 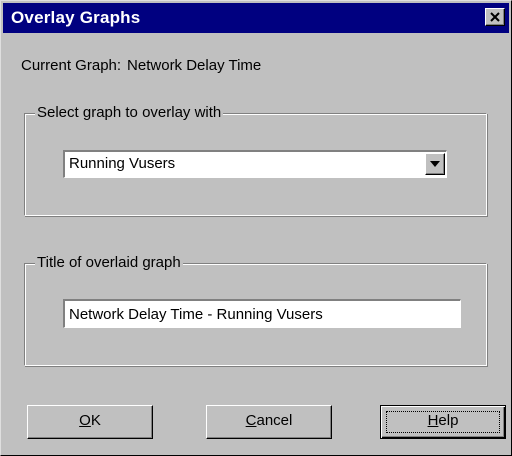 What do you see at coordinates (443, 422) in the screenshot?
I see `help-button: Help` at bounding box center [443, 422].